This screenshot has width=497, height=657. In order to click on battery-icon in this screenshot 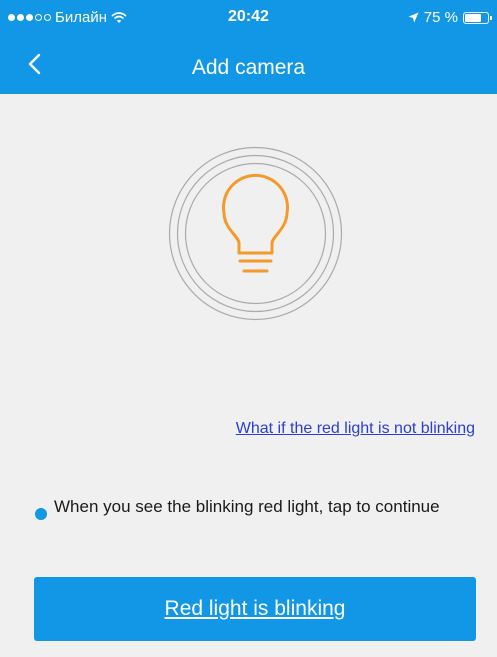, I will do `click(477, 17)`.